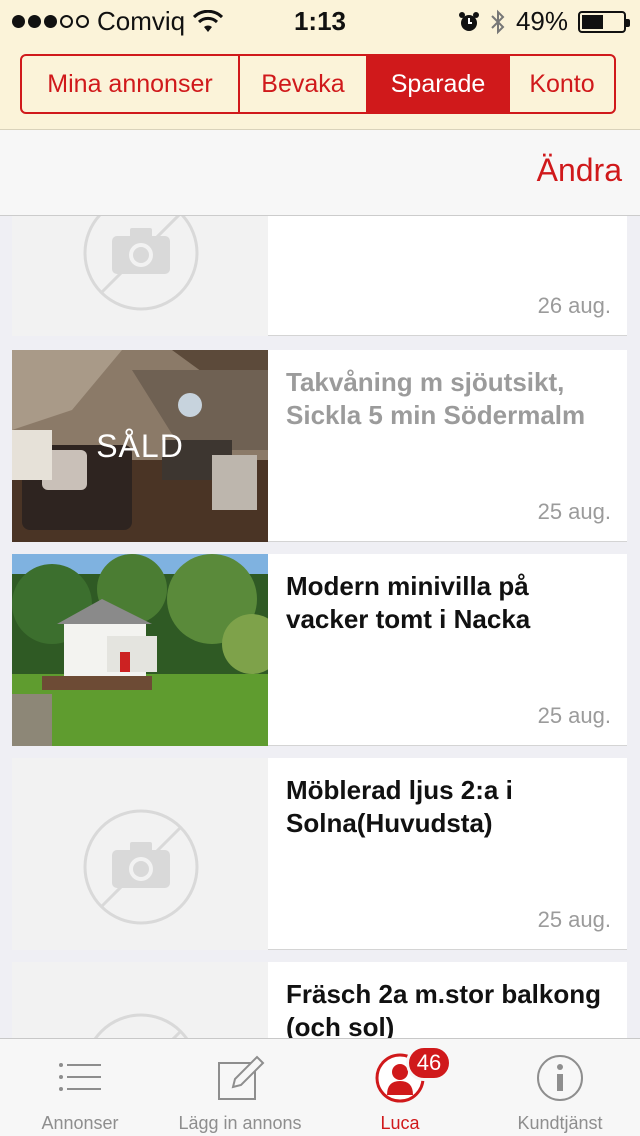 This screenshot has height=1136, width=640. I want to click on segment-mina-annonser: Mina annonser, so click(131, 84).